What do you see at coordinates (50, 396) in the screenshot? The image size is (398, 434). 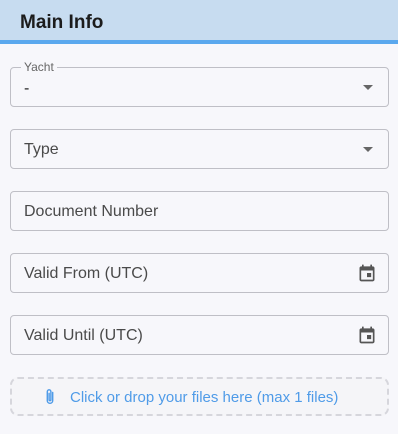 I see `paperclip-icon` at bounding box center [50, 396].